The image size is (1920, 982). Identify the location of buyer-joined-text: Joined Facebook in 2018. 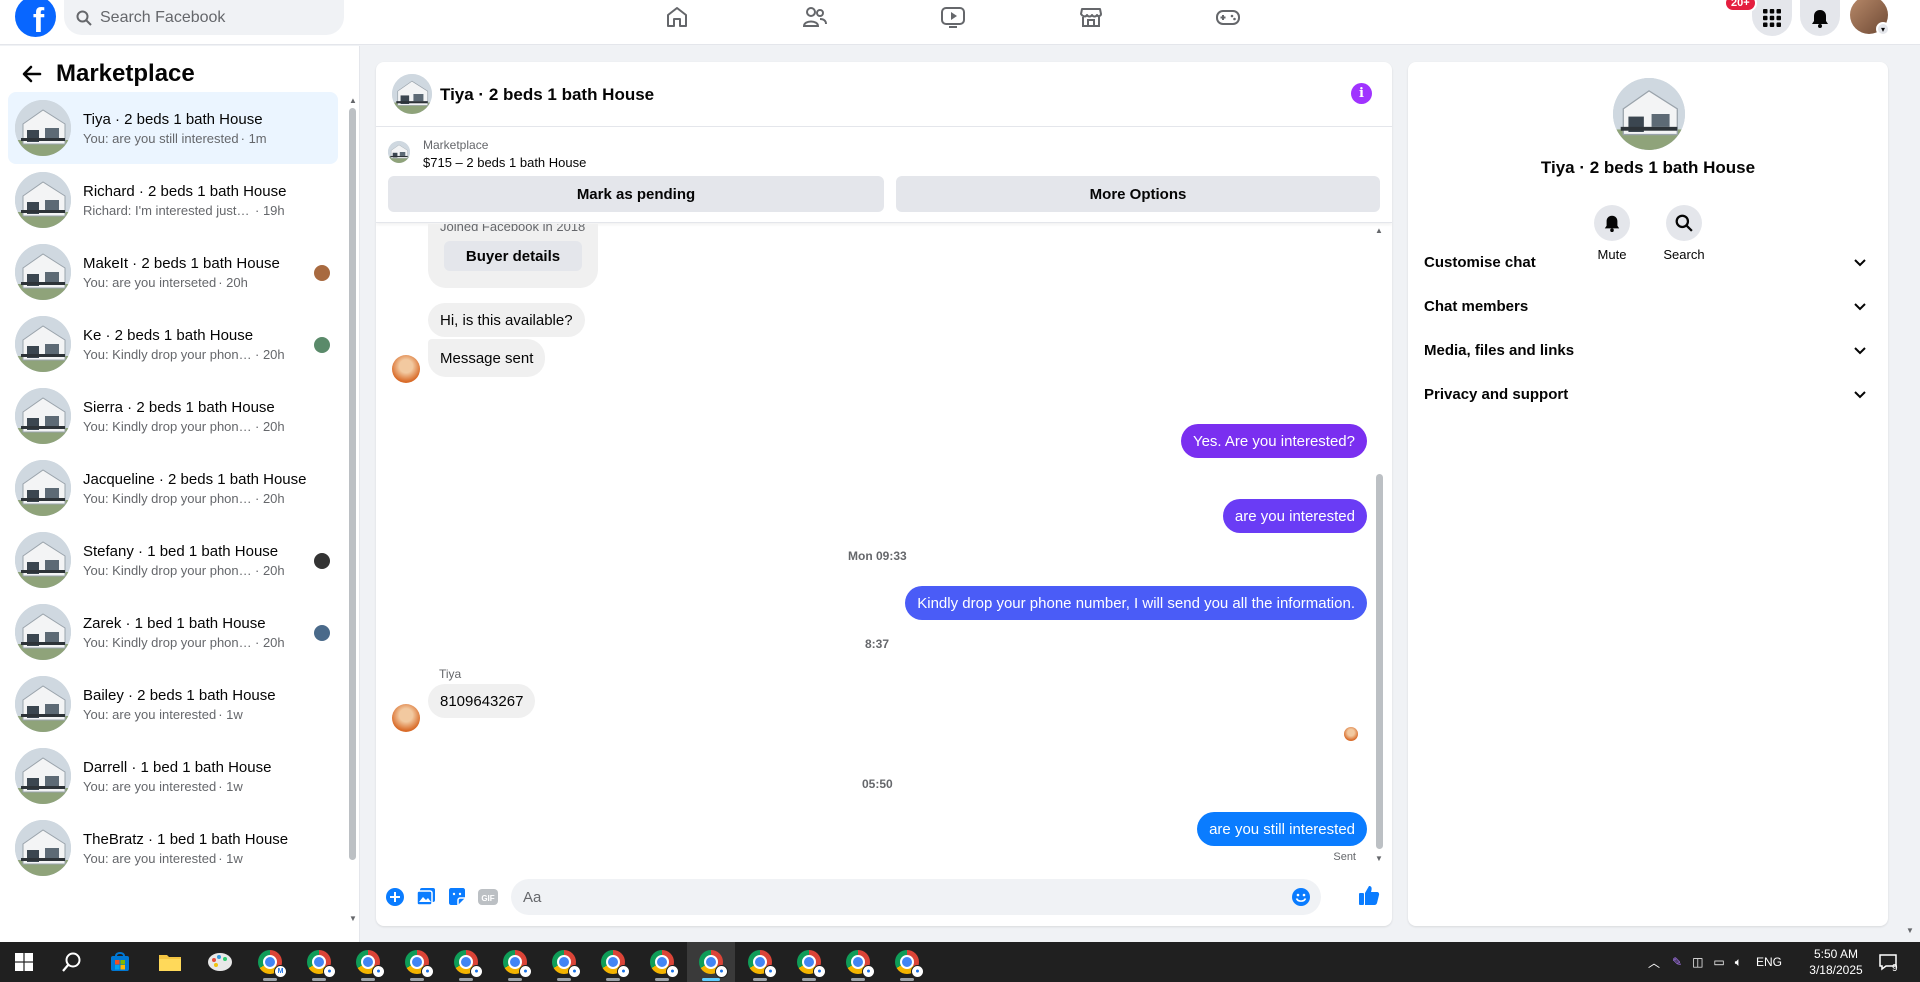
(513, 229).